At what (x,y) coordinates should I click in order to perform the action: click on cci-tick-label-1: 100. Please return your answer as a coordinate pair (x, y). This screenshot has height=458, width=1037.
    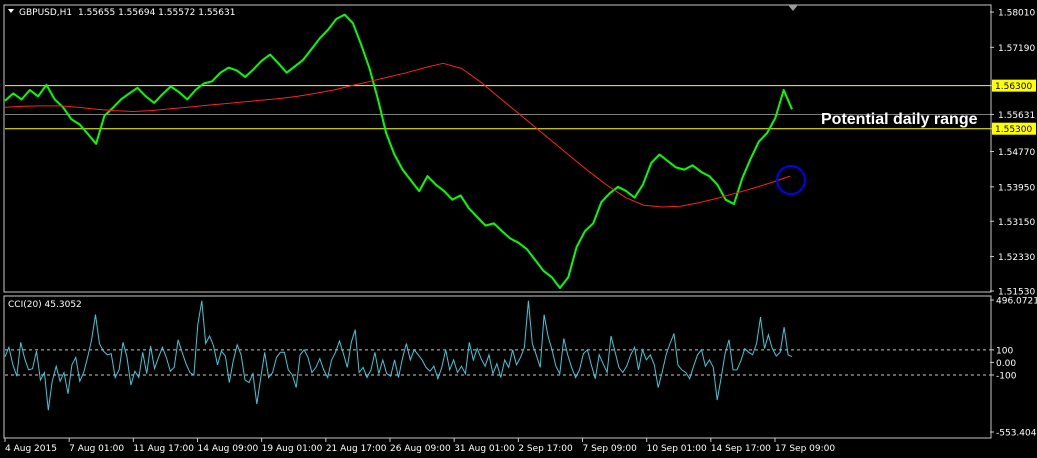
    Looking at the image, I should click on (1004, 351).